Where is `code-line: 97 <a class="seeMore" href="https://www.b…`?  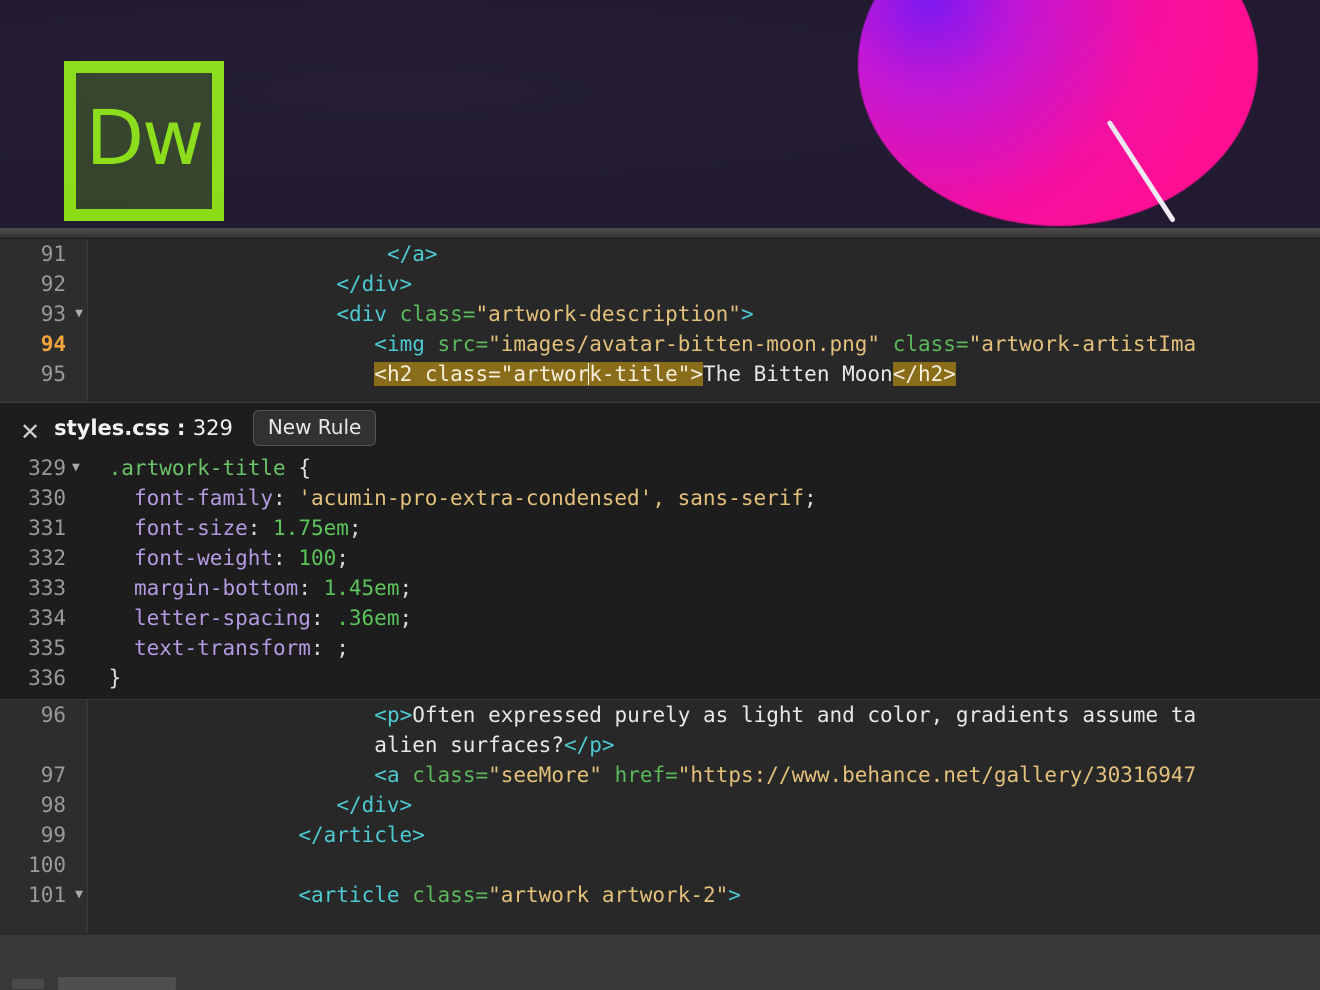 code-line: 97 <a class="seeMore" href="https://www.b… is located at coordinates (660, 775).